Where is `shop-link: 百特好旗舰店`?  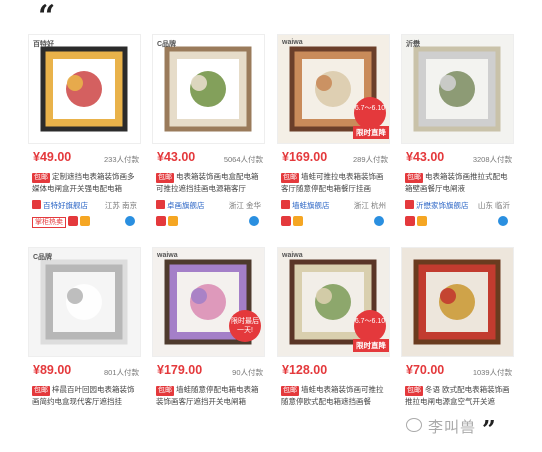
shop-link: 百特好旗舰店 is located at coordinates (65, 205).